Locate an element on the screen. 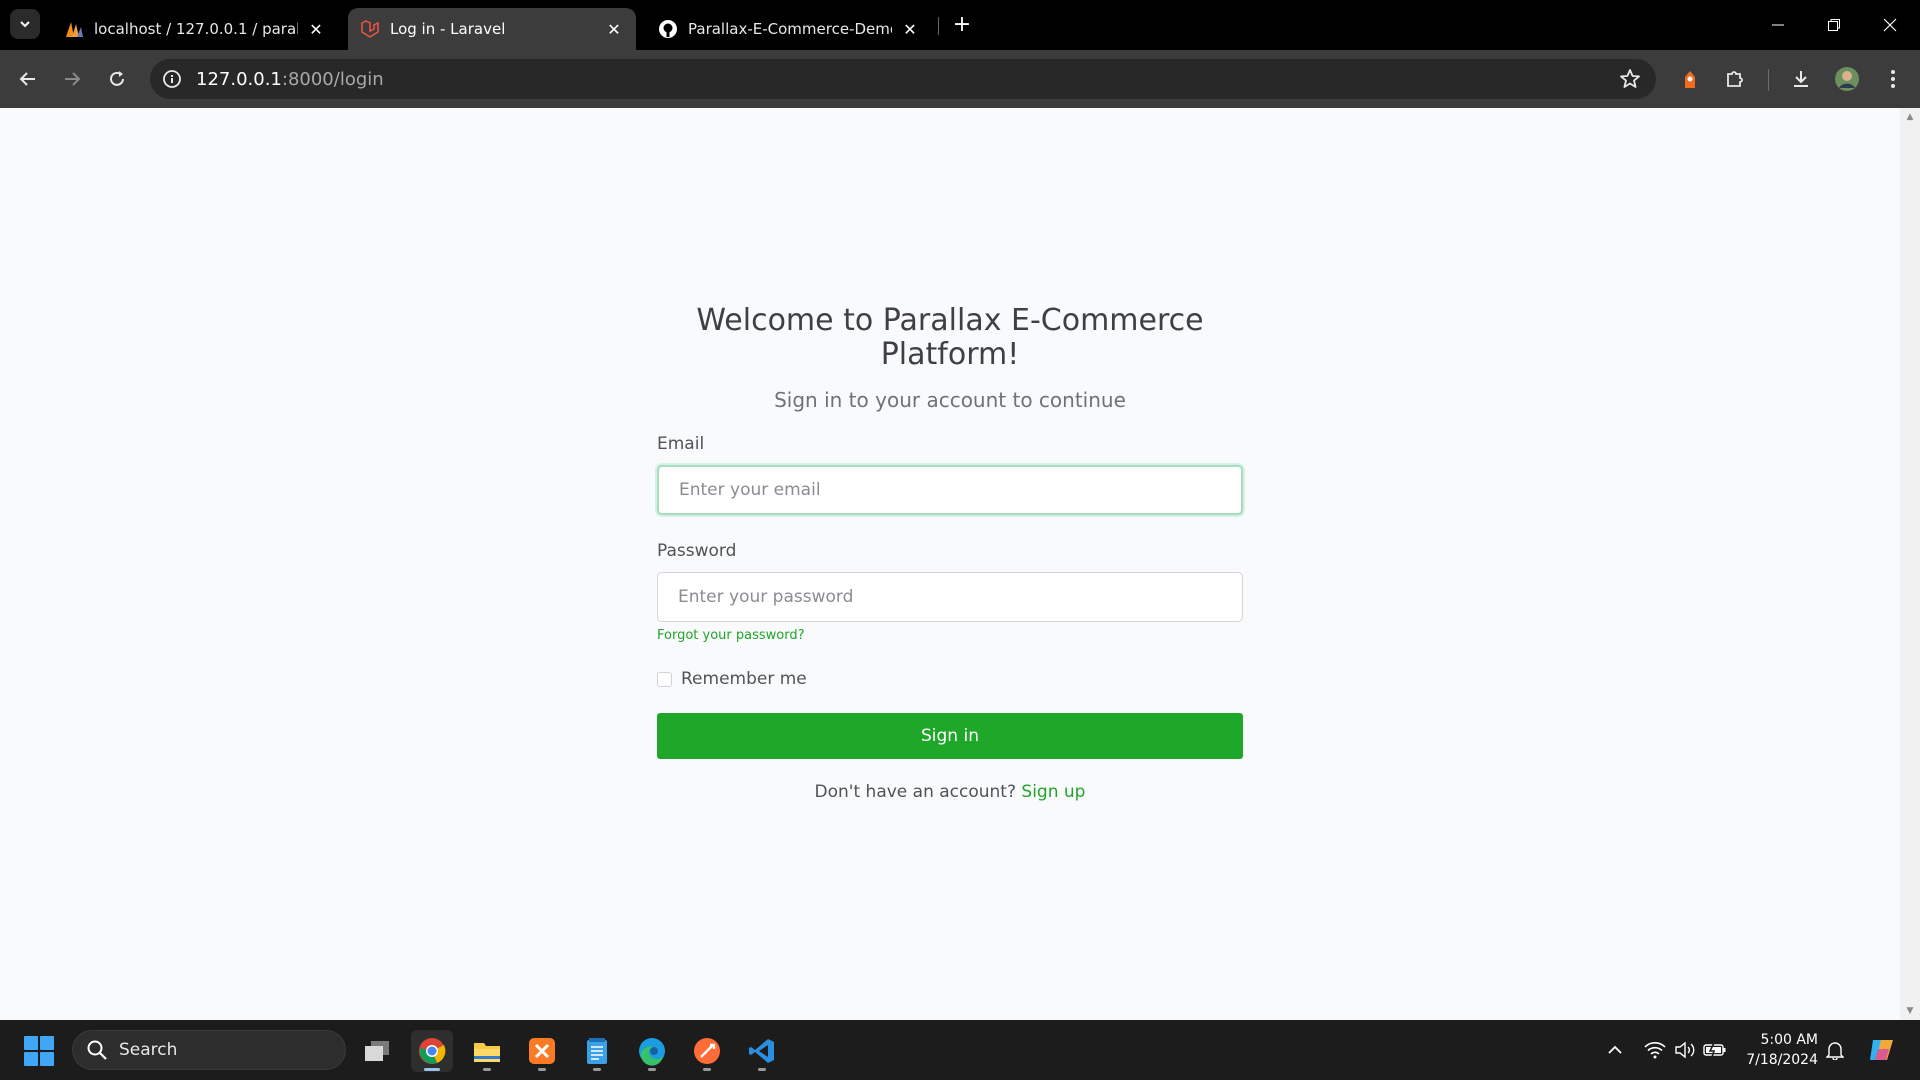 This screenshot has width=1920, height=1080. profile-button is located at coordinates (1847, 79).